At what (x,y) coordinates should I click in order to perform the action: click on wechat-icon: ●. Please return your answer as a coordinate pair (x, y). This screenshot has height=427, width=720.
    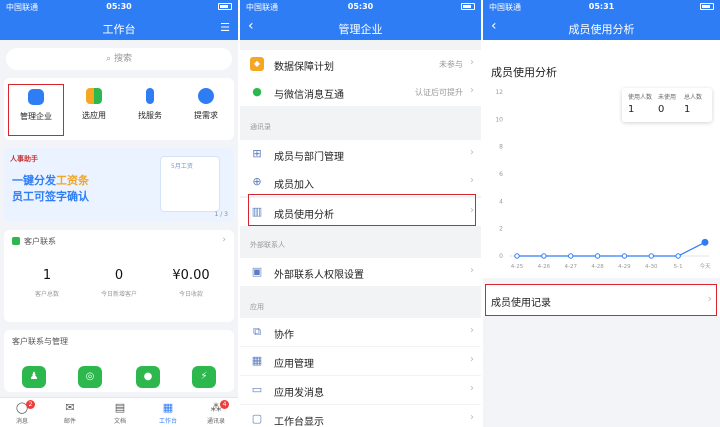
    Looking at the image, I should click on (257, 91).